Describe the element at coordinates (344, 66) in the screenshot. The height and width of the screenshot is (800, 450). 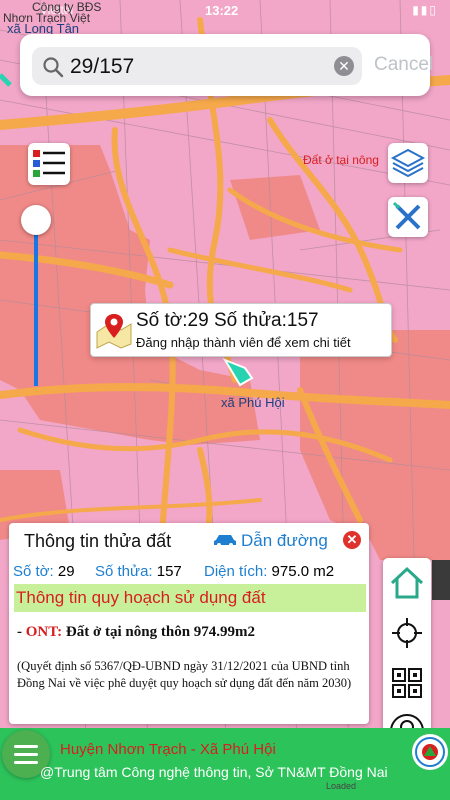
I see `clear-icon: ✕` at that location.